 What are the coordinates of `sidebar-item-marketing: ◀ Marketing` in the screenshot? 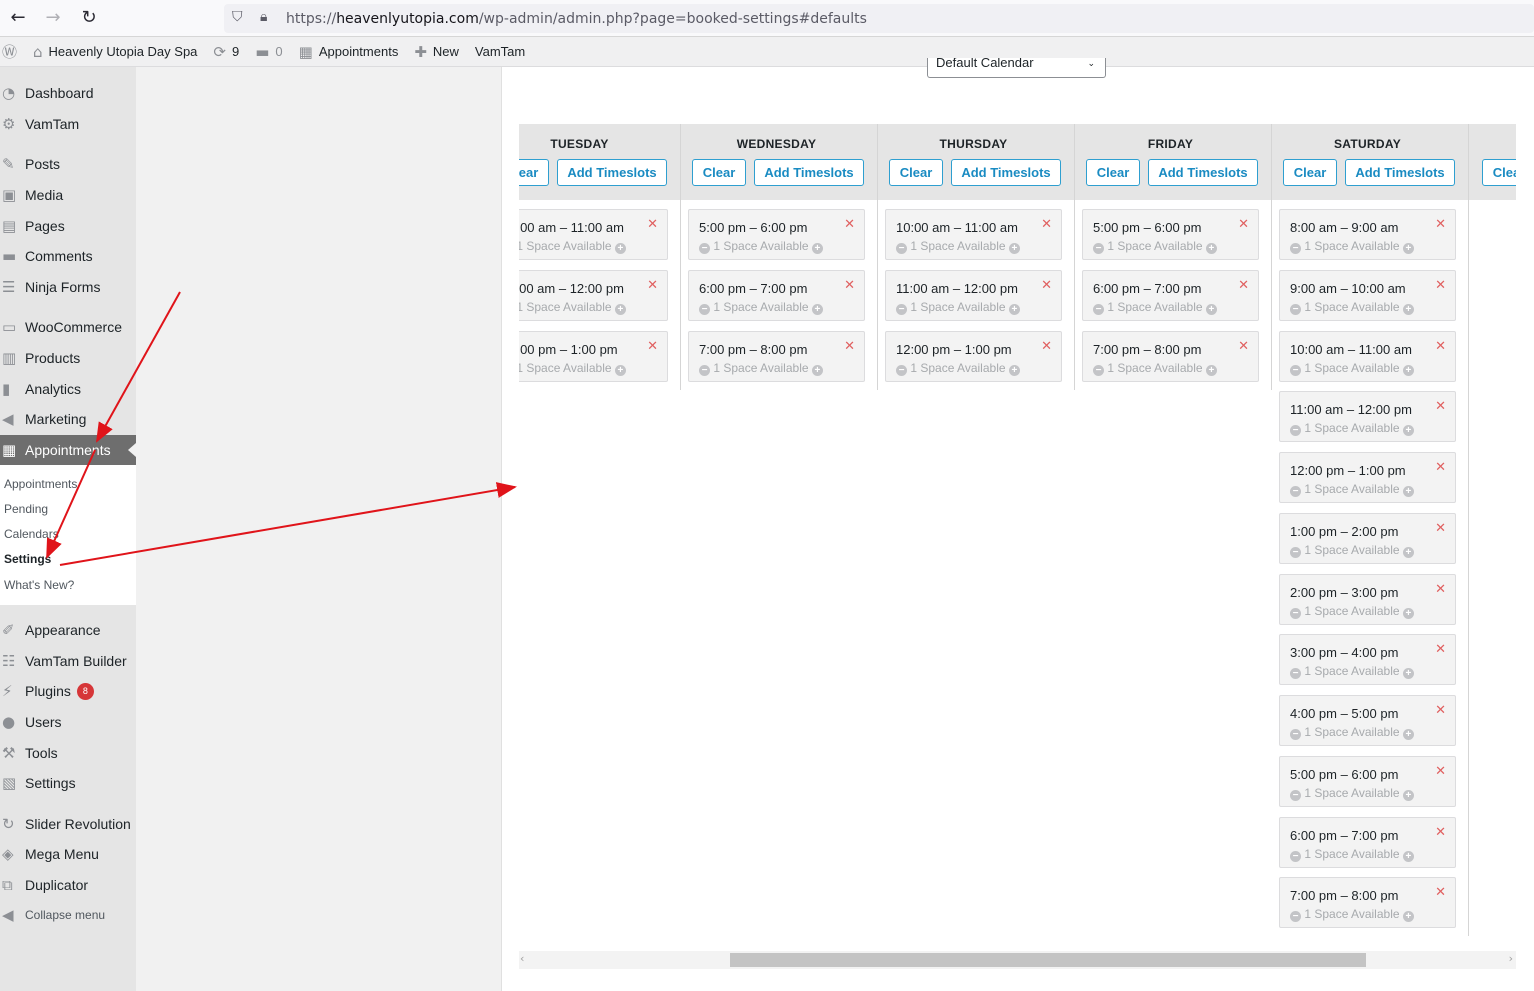 It's located at (68, 419).